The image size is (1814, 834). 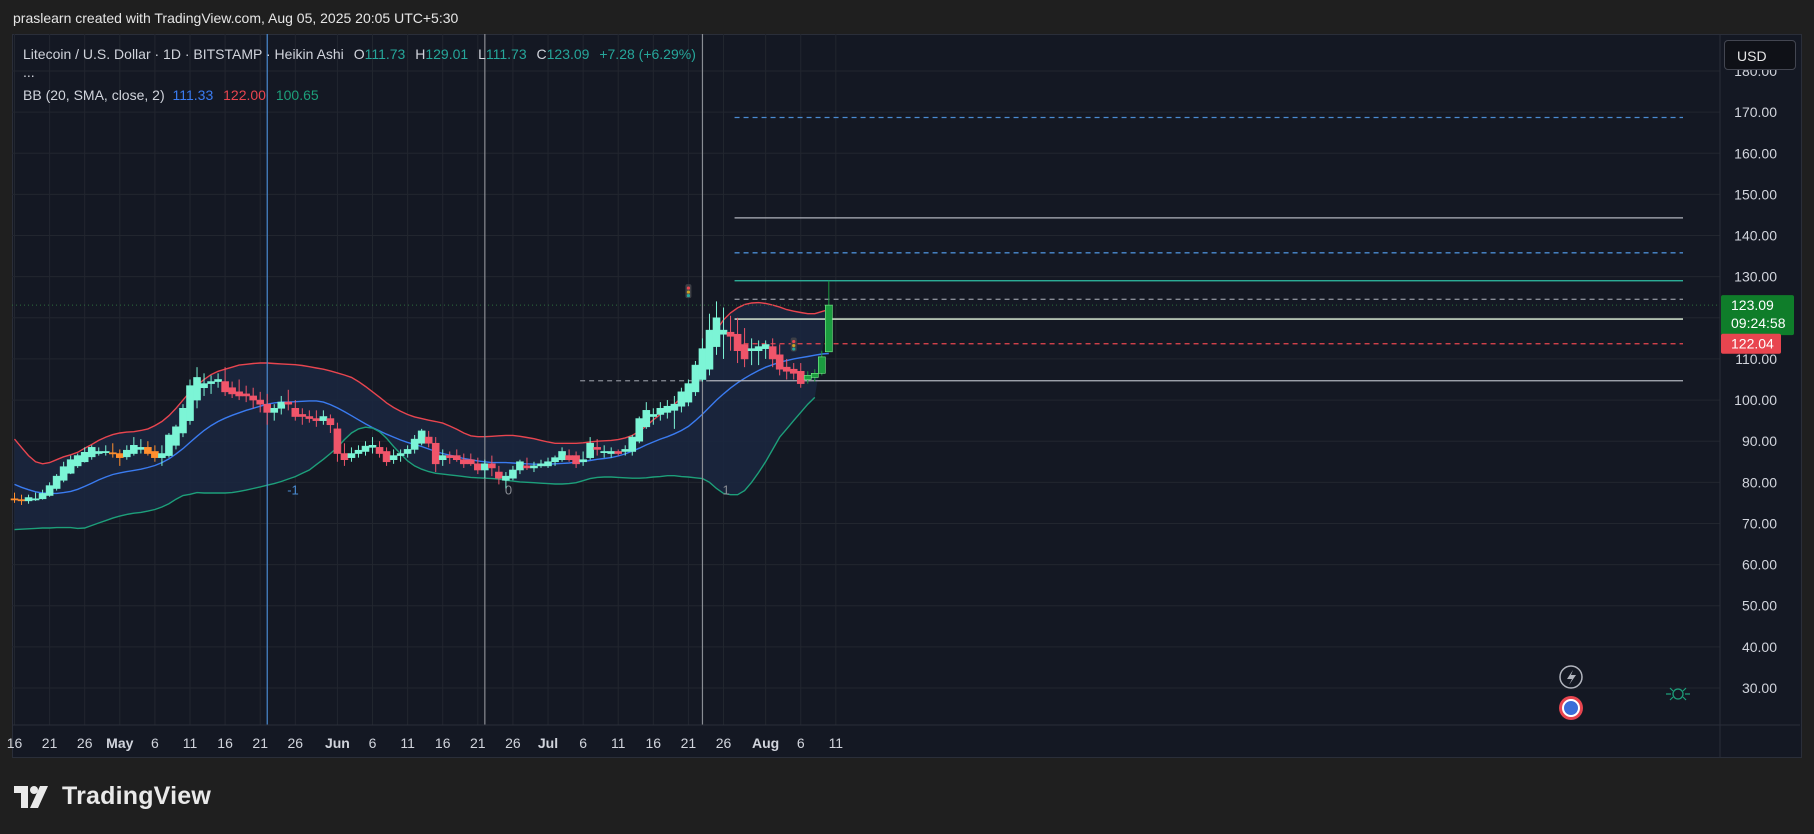 I want to click on price-axis-label: 50.00, so click(x=1759, y=606).